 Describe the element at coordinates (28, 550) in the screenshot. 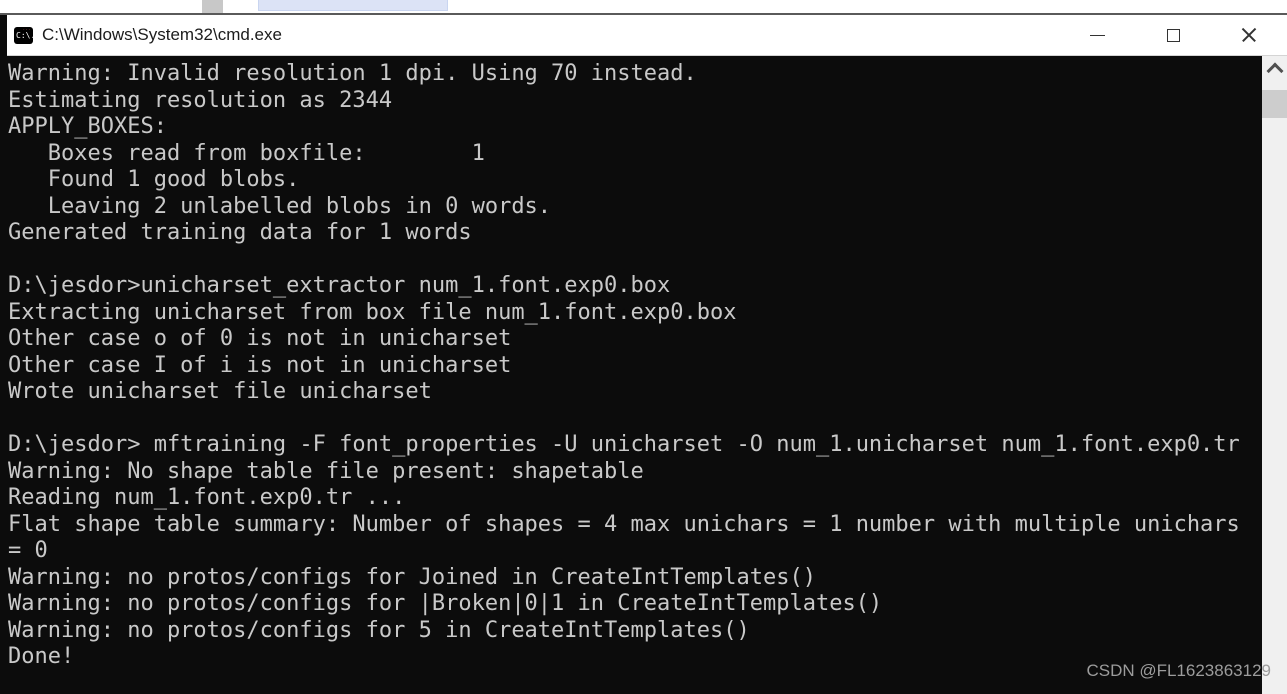

I see `console-line: = 0` at that location.